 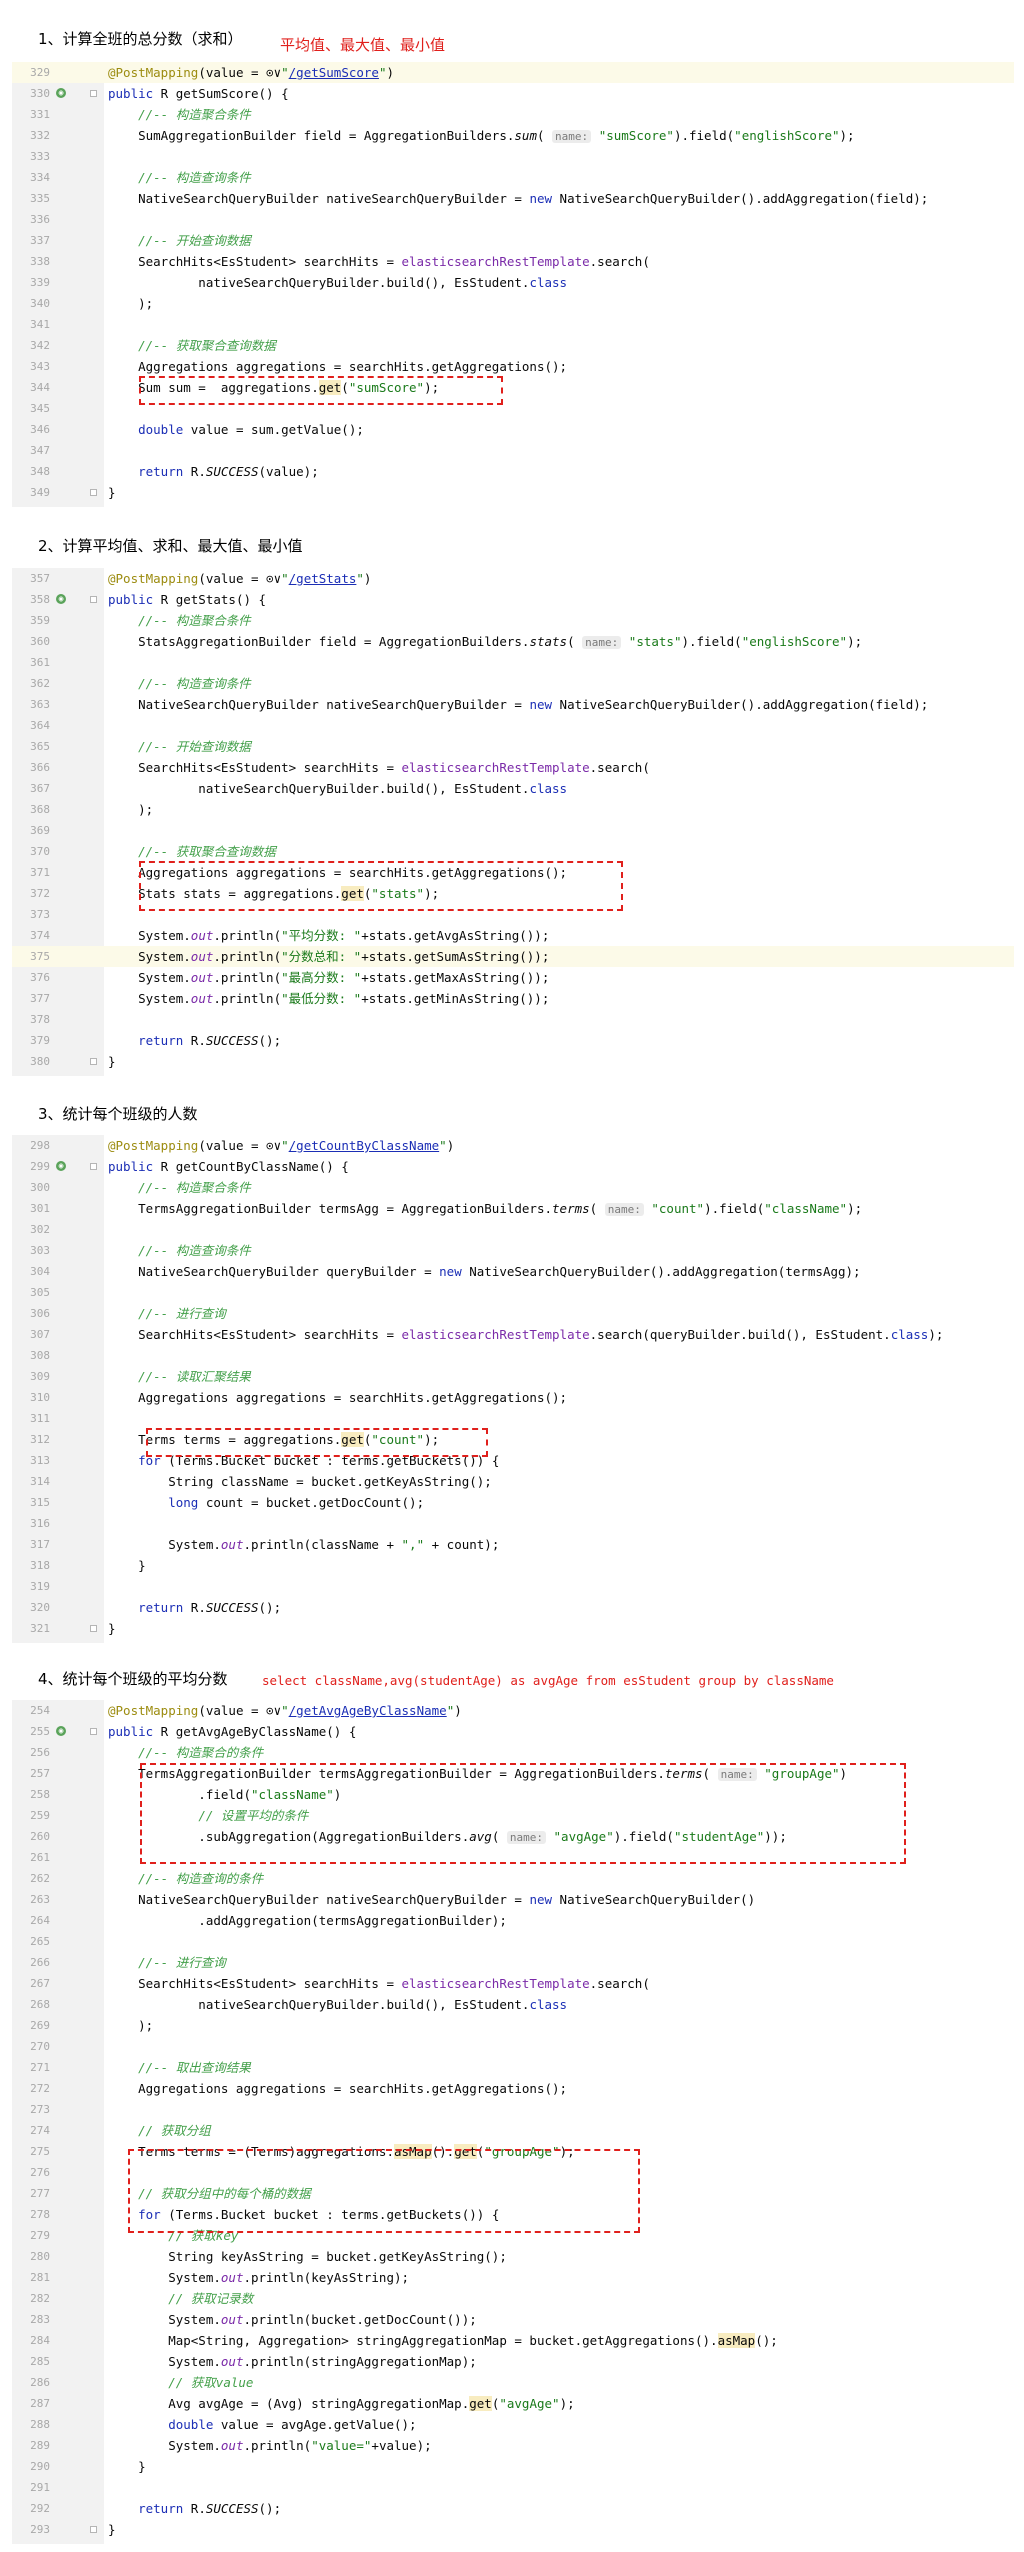 I want to click on line-number: 345, so click(x=40, y=408).